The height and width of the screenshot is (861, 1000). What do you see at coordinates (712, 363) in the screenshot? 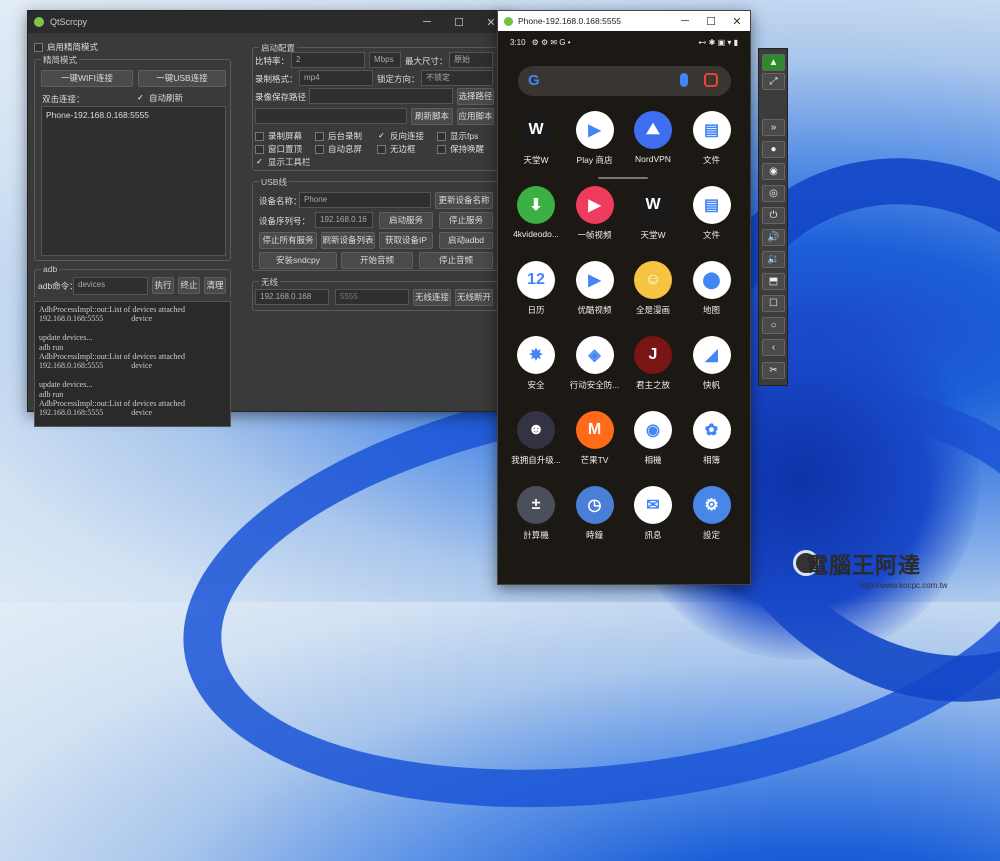
I see `app-icon: ◢ 快帆` at bounding box center [712, 363].